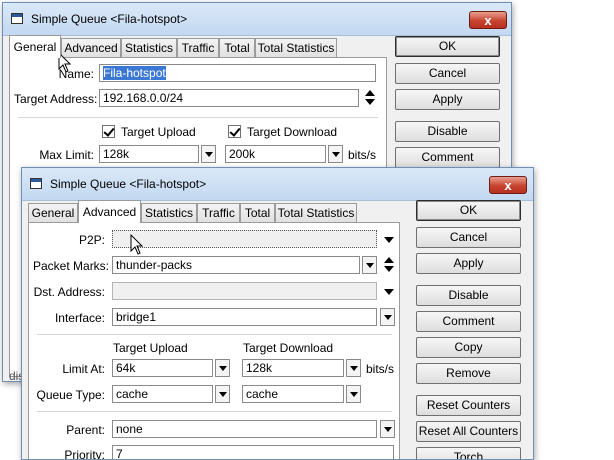 This screenshot has height=460, width=614. I want to click on limit-at-upload-dropdown-icon, so click(222, 368).